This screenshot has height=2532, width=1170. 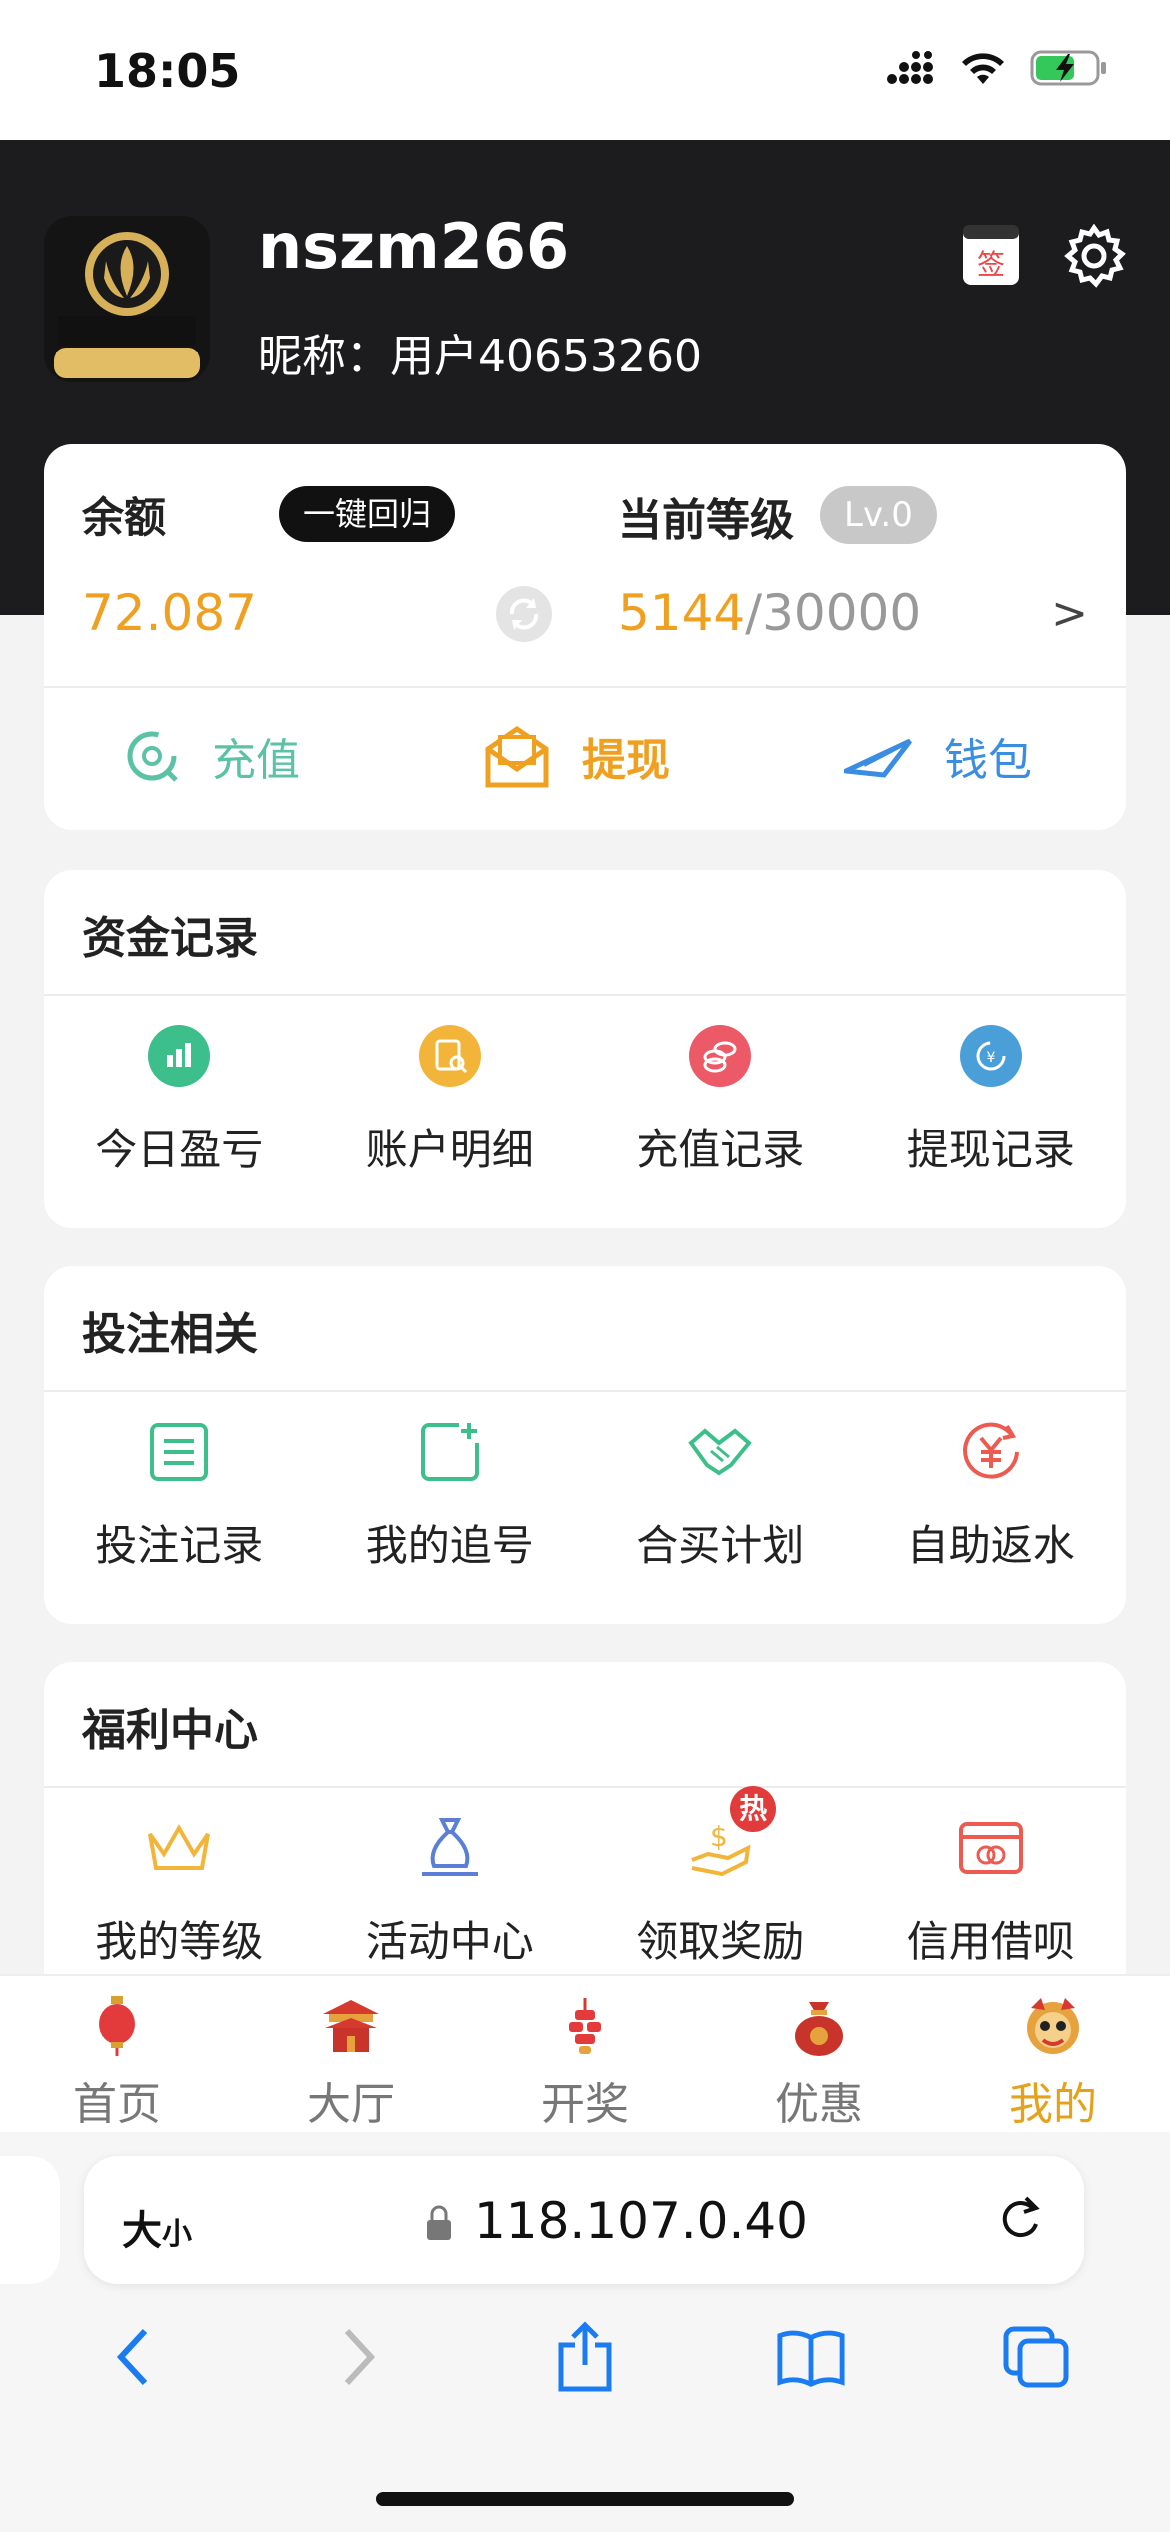 What do you see at coordinates (179, 1891) in the screenshot?
I see `my-level-item: 我的等级` at bounding box center [179, 1891].